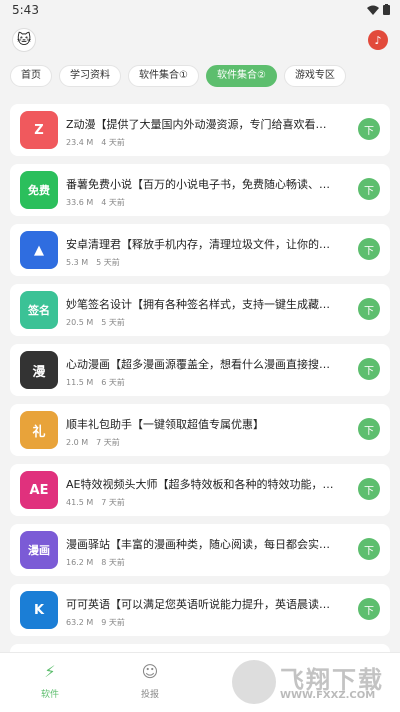  I want to click on app-meta: 63.2 M 9 天前, so click(99, 622).